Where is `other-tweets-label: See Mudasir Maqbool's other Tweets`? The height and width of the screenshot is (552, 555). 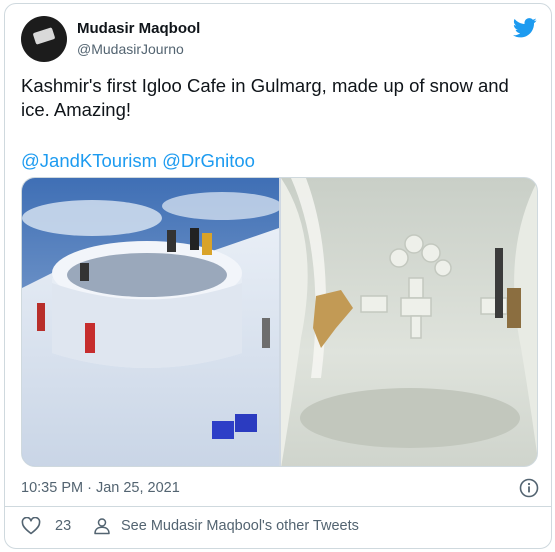 other-tweets-label: See Mudasir Maqbool's other Tweets is located at coordinates (240, 526).